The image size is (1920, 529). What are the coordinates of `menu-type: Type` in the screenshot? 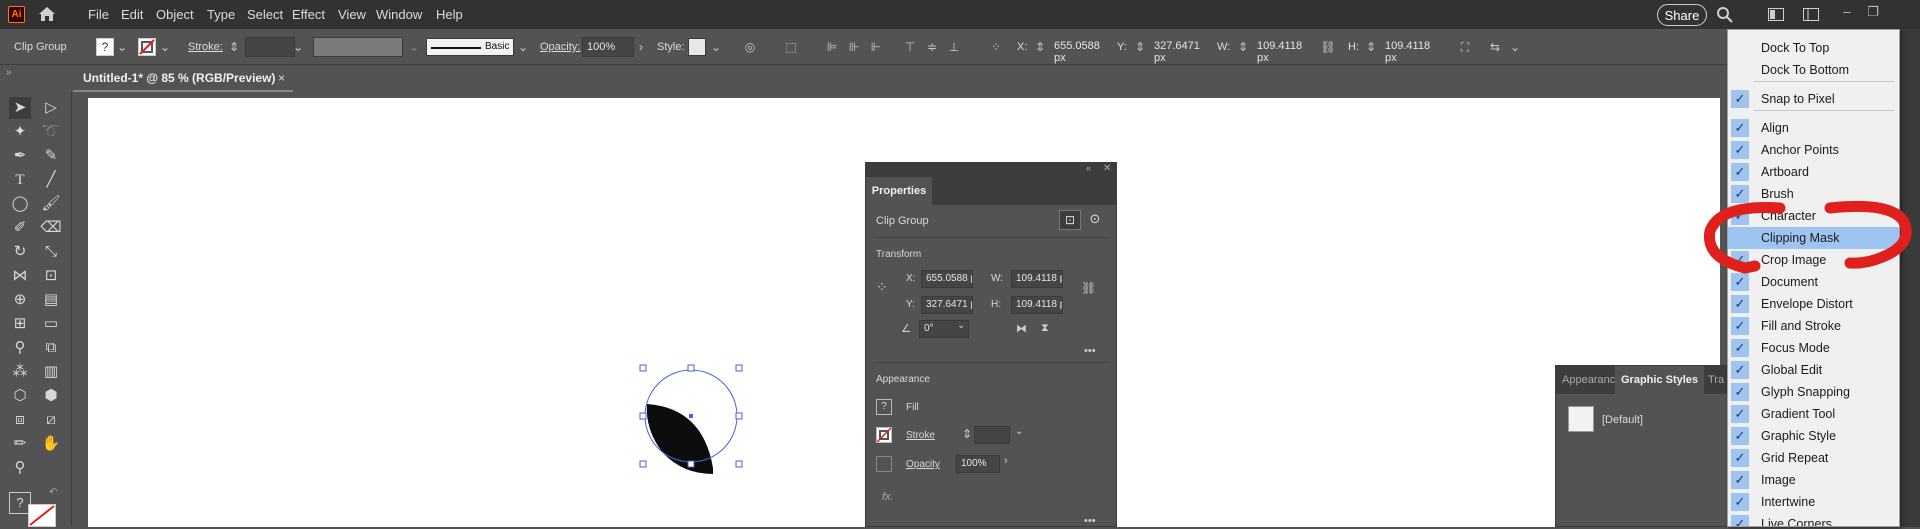 It's located at (221, 14).